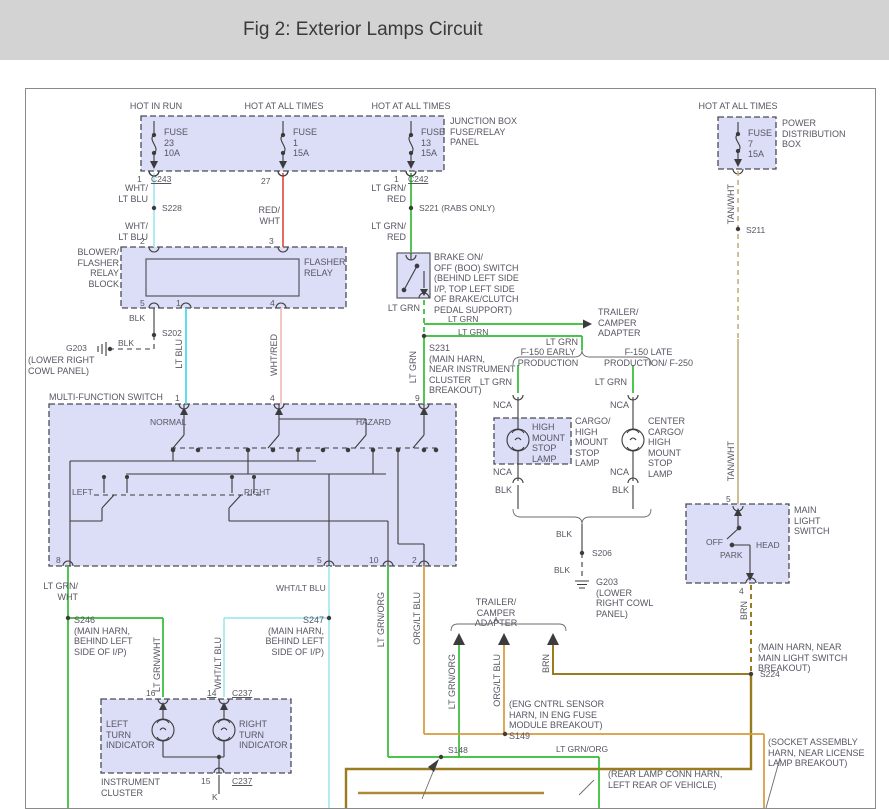 The height and width of the screenshot is (809, 889). I want to click on label-tan-wht-top: TAN/WHT, so click(731, 204).